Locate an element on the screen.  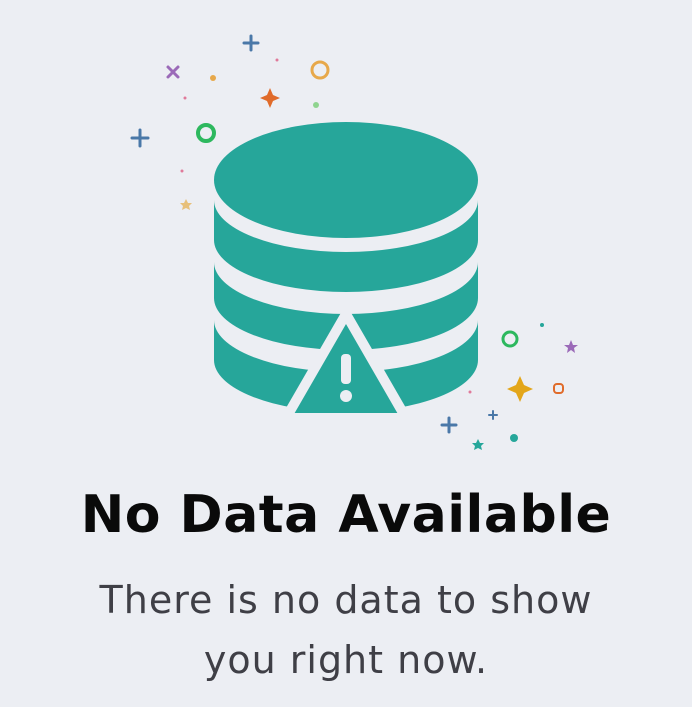
cross-icon is located at coordinates (173, 72).